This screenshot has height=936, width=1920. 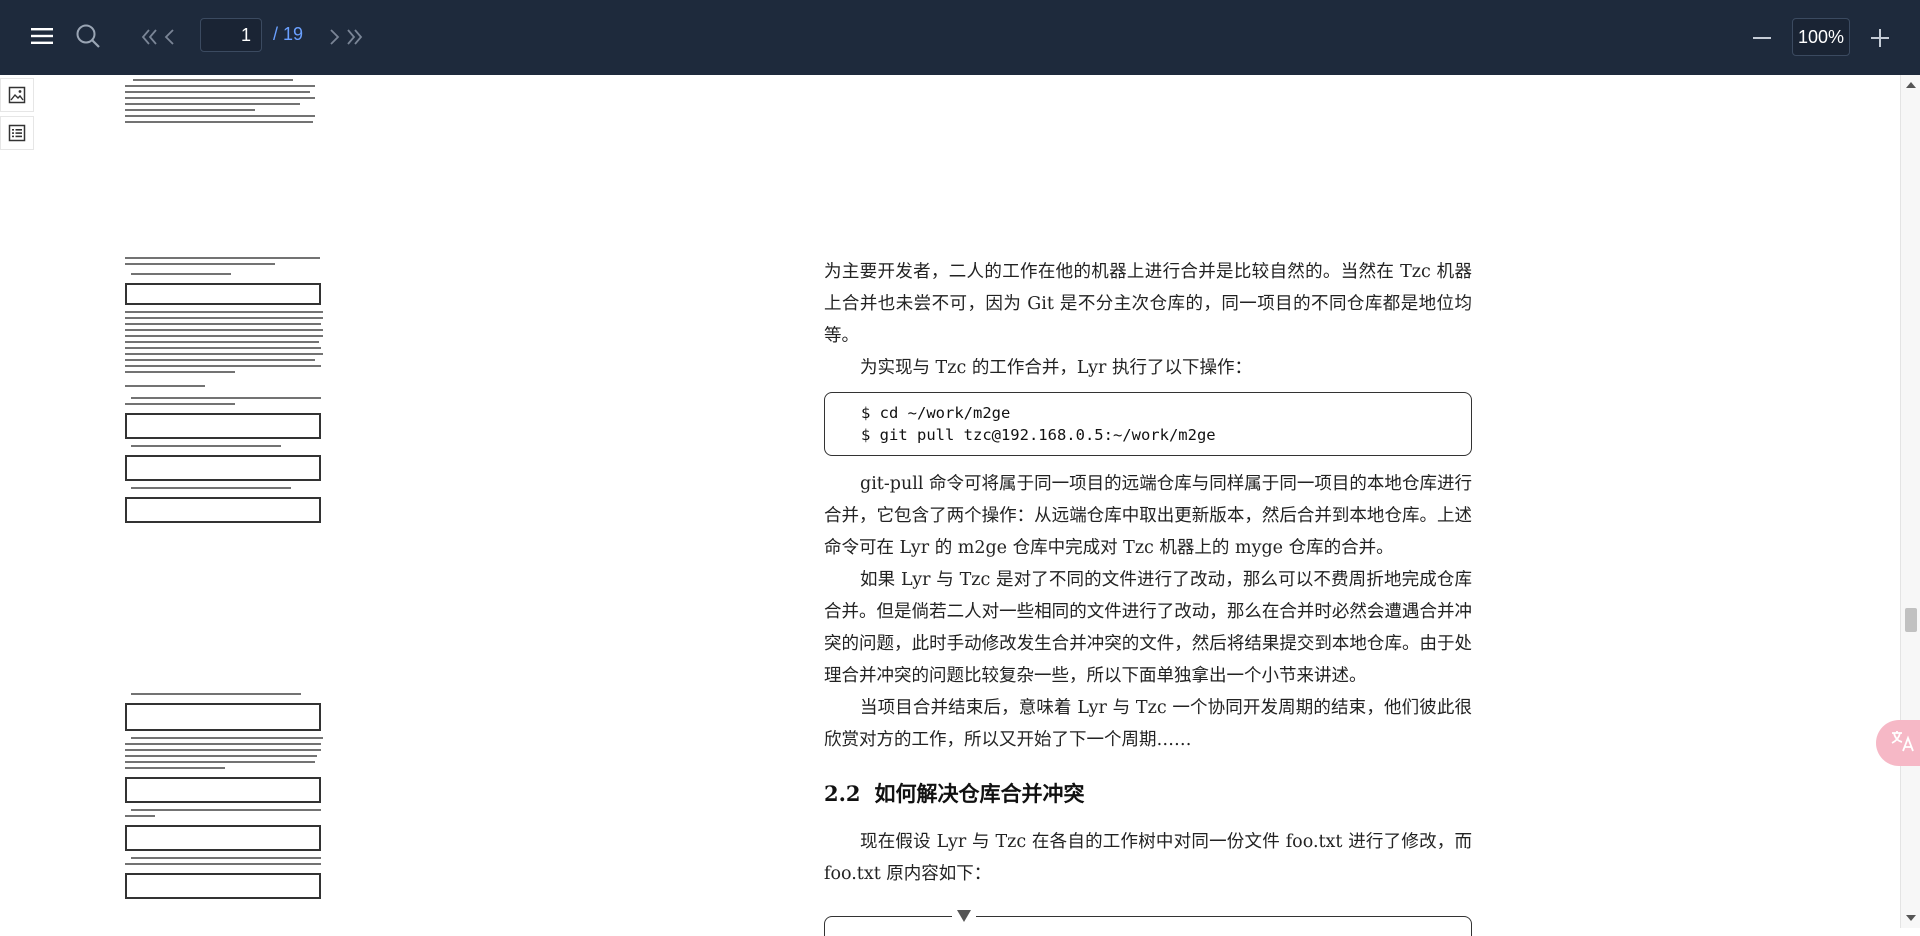 I want to click on chevron-left-icon, so click(x=169, y=37).